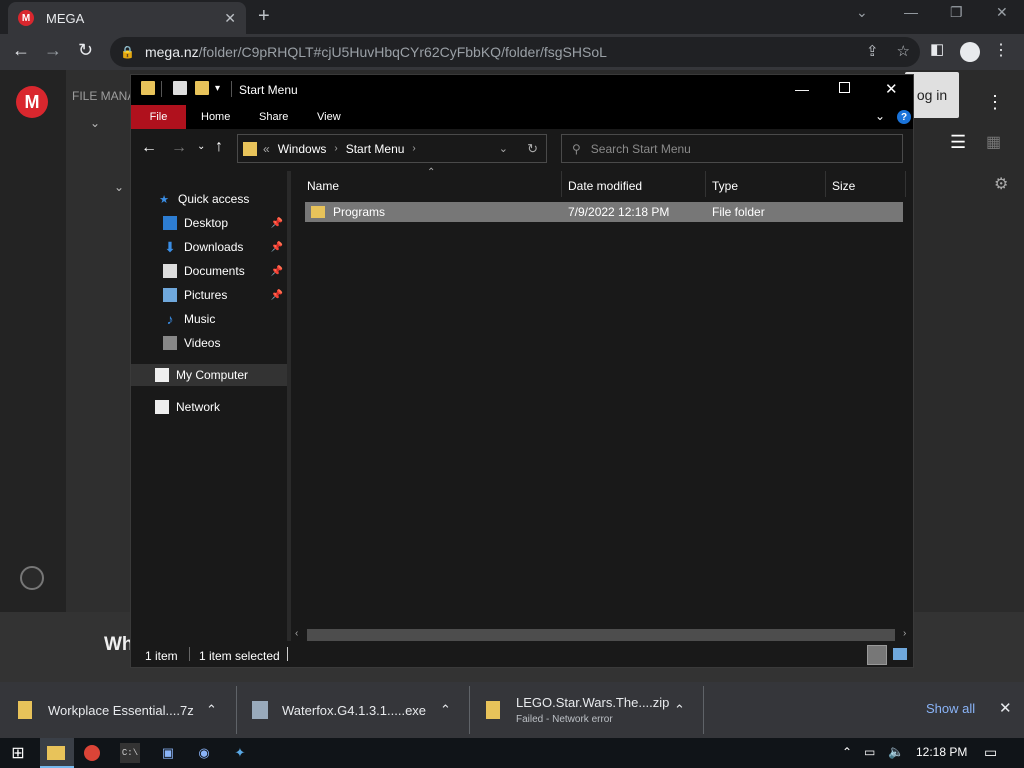 The width and height of the screenshot is (1024, 768). What do you see at coordinates (32, 102) in the screenshot?
I see `mega-logo: M` at bounding box center [32, 102].